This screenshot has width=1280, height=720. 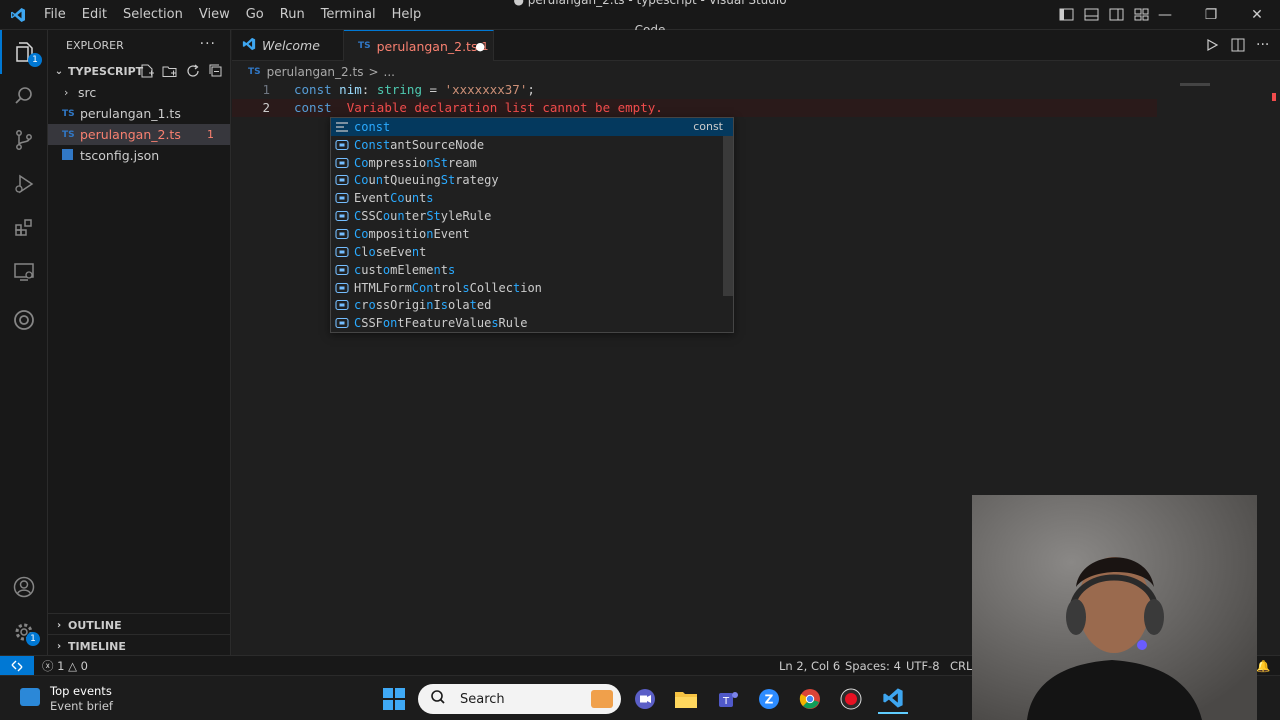 What do you see at coordinates (708, 127) in the screenshot?
I see `suggestion-detail: const` at bounding box center [708, 127].